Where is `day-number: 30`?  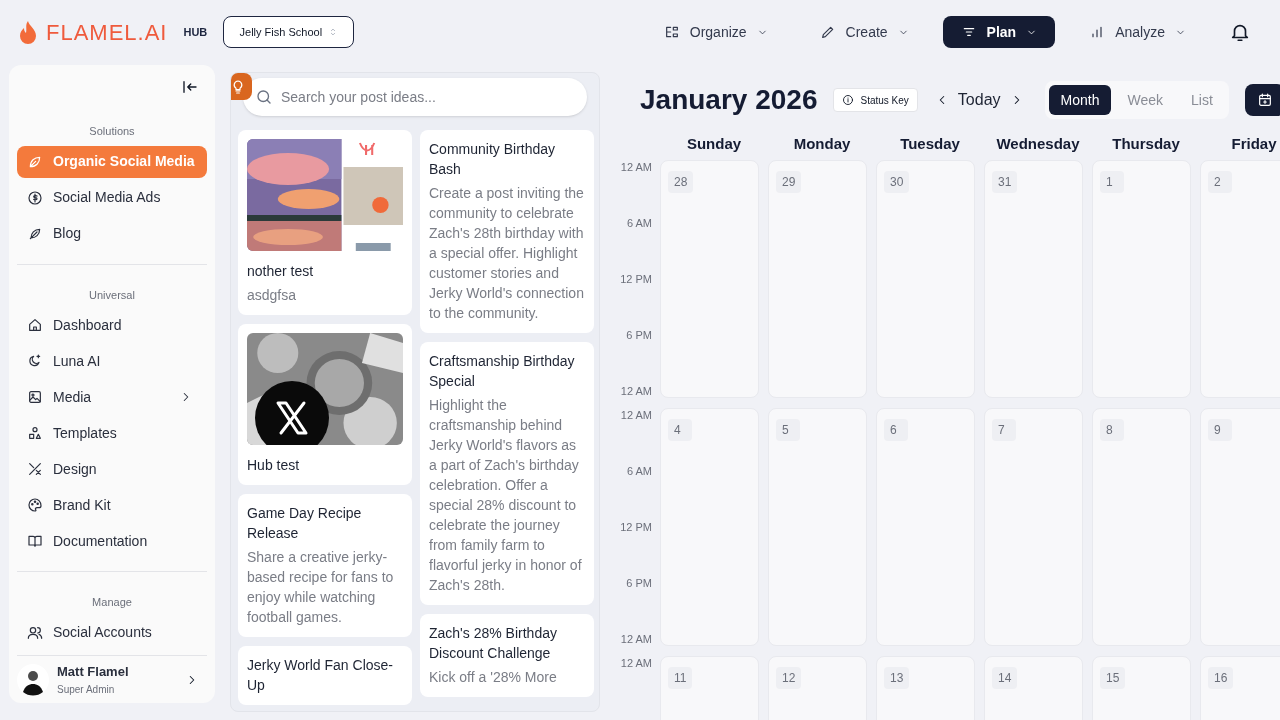 day-number: 30 is located at coordinates (897, 182).